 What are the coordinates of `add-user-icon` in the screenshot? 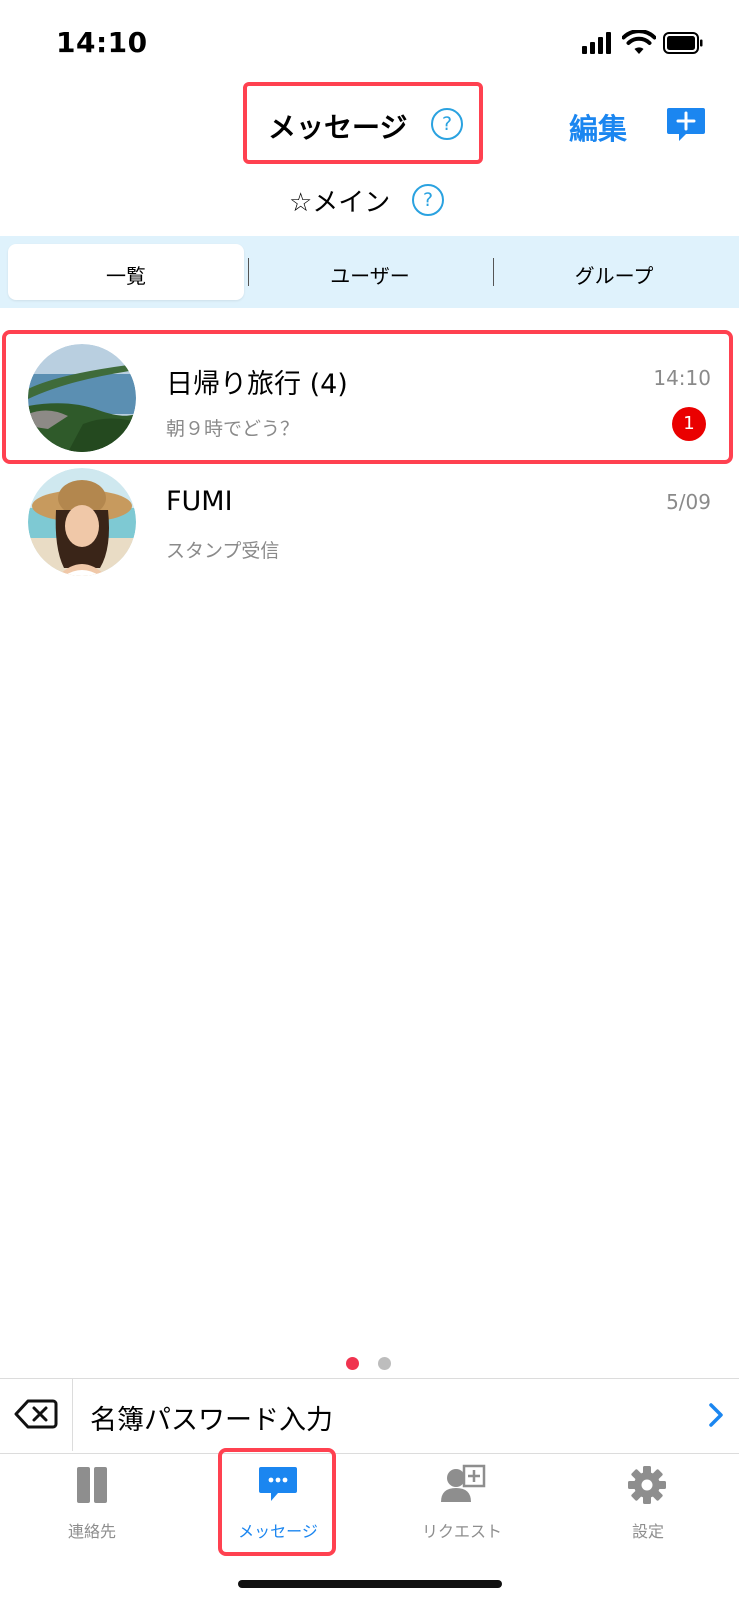 It's located at (463, 1483).